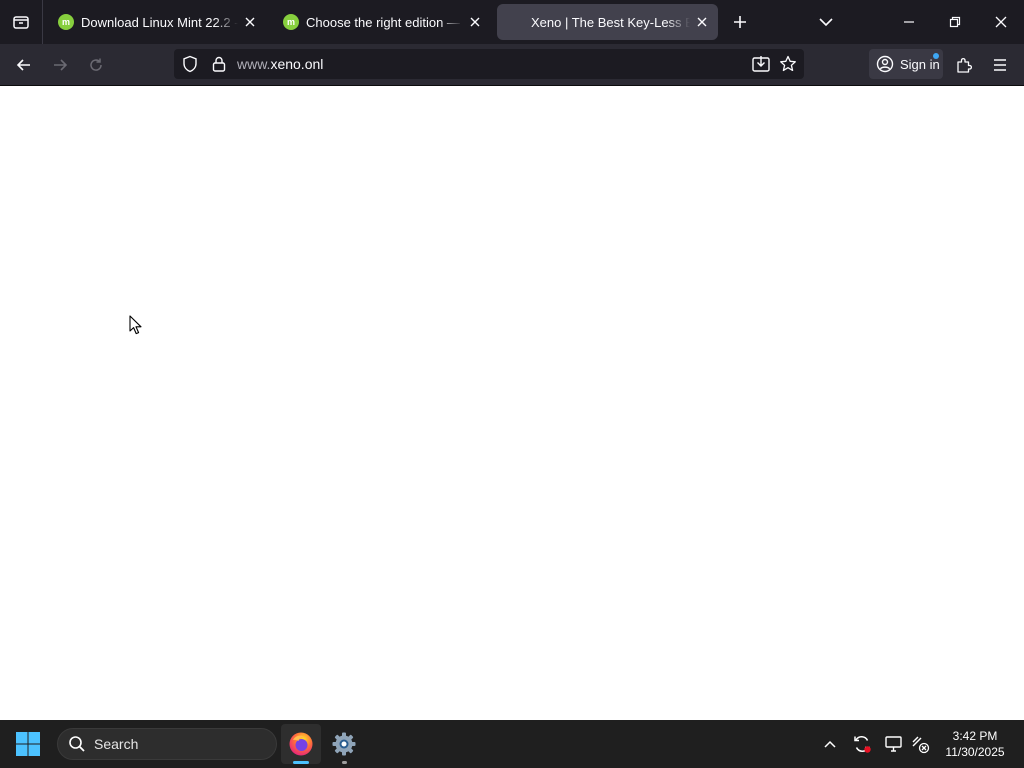  I want to click on network-disconnected-icon, so click(921, 745).